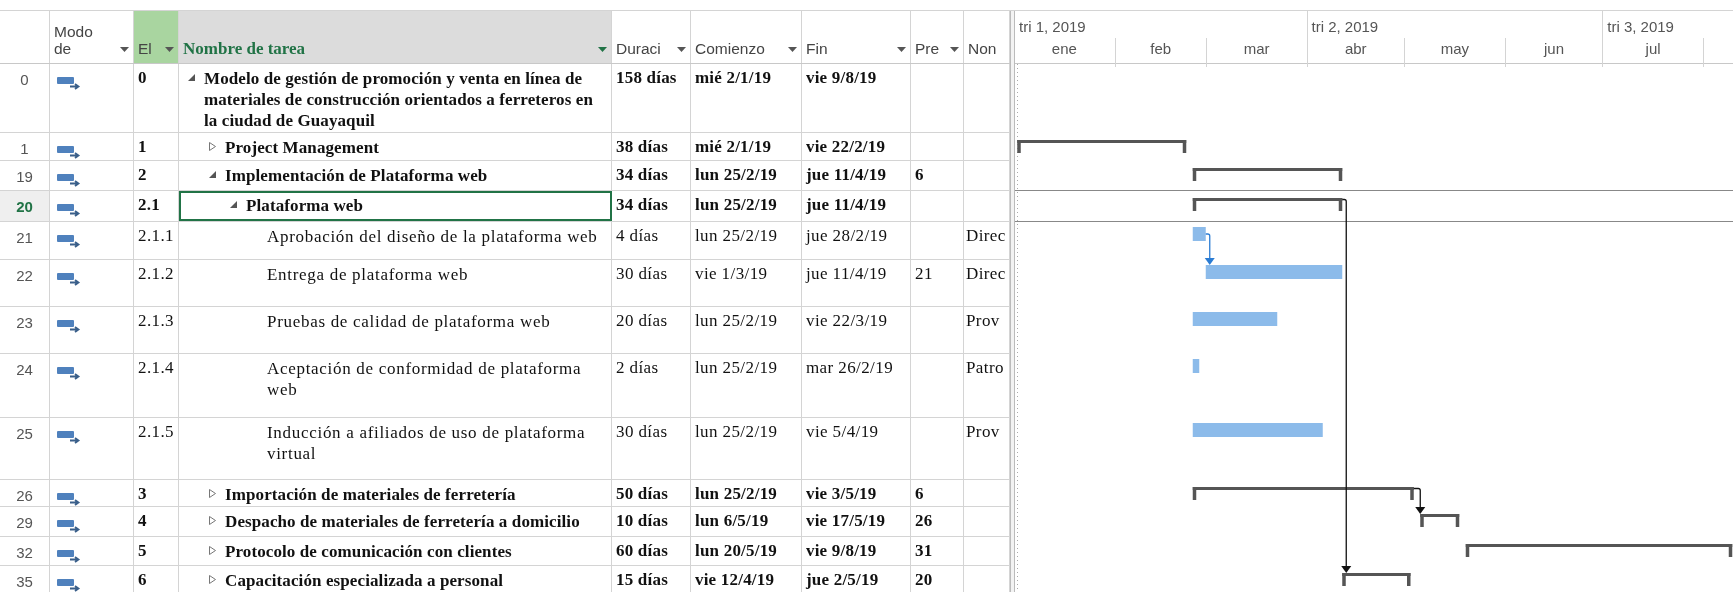 The width and height of the screenshot is (1733, 592). What do you see at coordinates (937, 176) in the screenshot?
I see `predecessor-id: 6` at bounding box center [937, 176].